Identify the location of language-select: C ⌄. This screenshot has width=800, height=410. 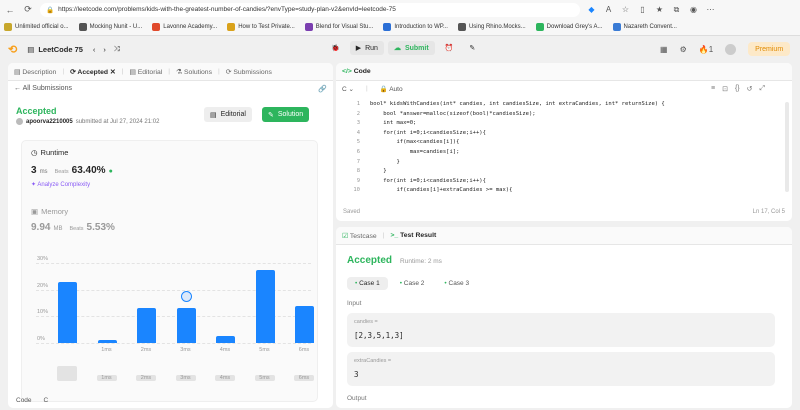
(348, 89).